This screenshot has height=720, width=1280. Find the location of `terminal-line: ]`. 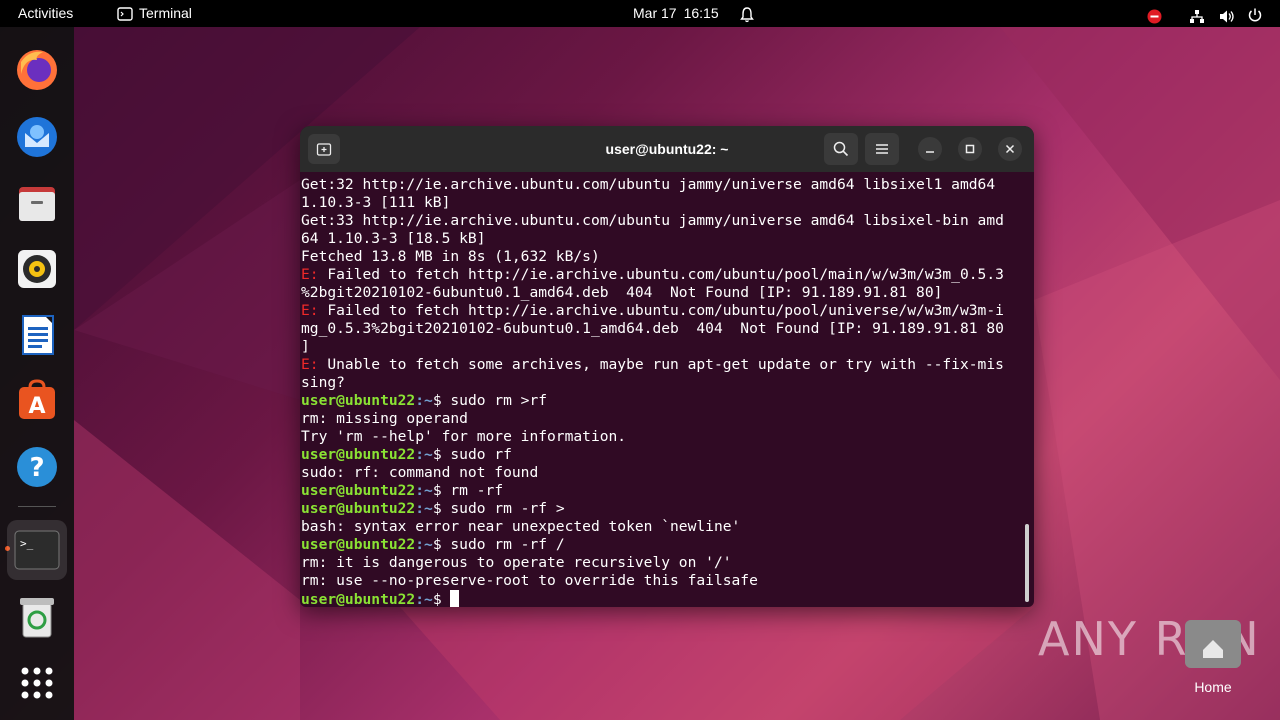

terminal-line: ] is located at coordinates (305, 346).